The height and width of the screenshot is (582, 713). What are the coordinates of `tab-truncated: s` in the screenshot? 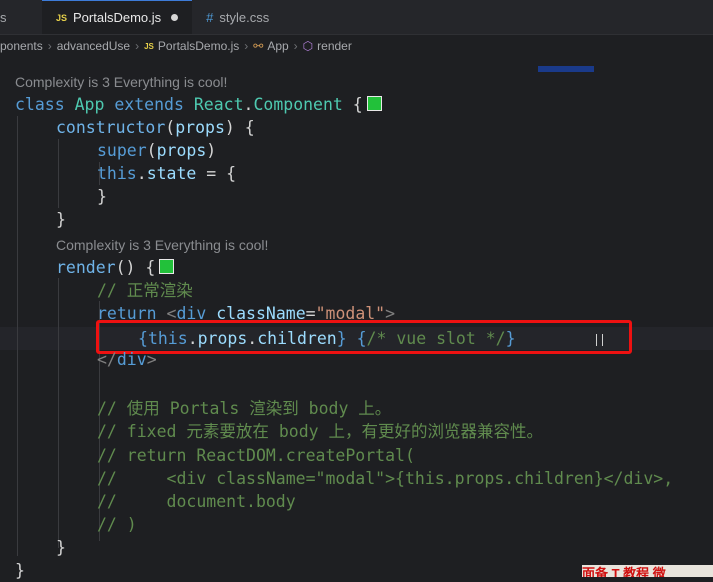 It's located at (21, 17).